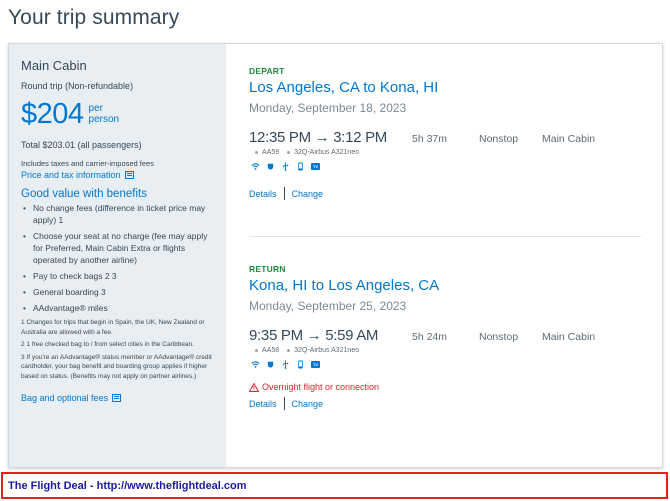 The width and height of the screenshot is (670, 501). What do you see at coordinates (271, 152) in the screenshot?
I see `depart-flight-number: AA59` at bounding box center [271, 152].